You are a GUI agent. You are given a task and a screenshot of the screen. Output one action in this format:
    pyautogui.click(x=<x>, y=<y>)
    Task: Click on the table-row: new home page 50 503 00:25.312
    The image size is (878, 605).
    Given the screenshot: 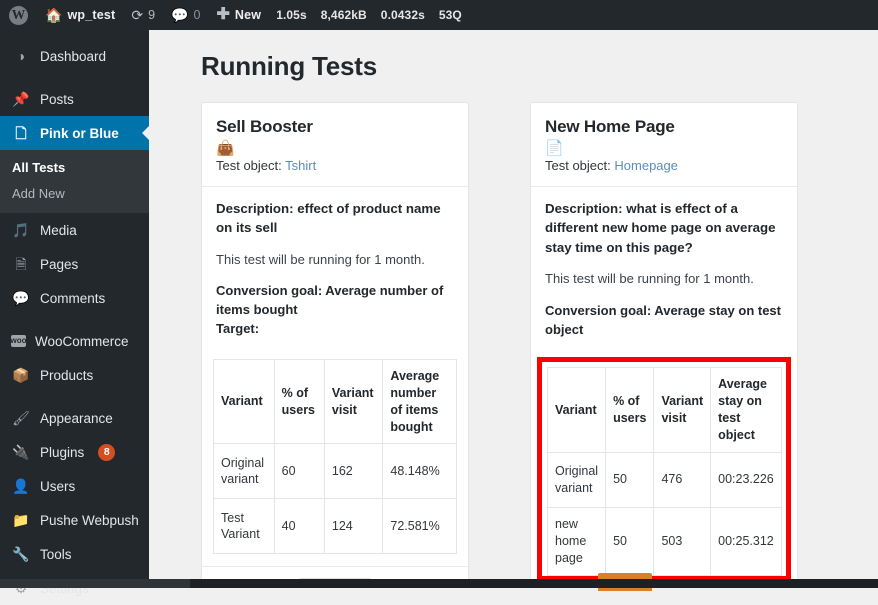 What is the action you would take?
    pyautogui.click(x=665, y=541)
    